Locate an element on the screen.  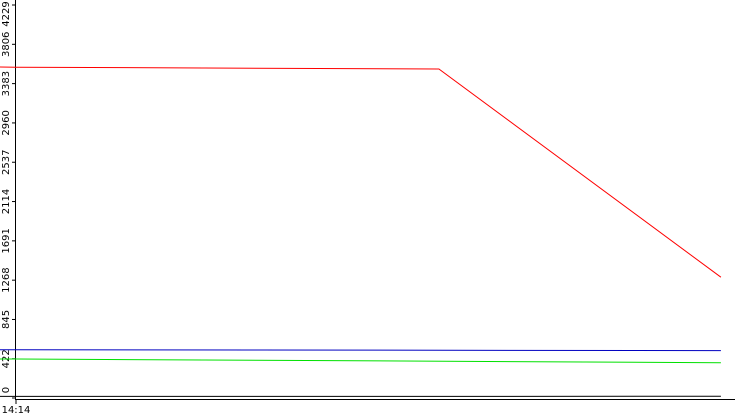
x-tick-label: 14:14 is located at coordinates (16, 410).